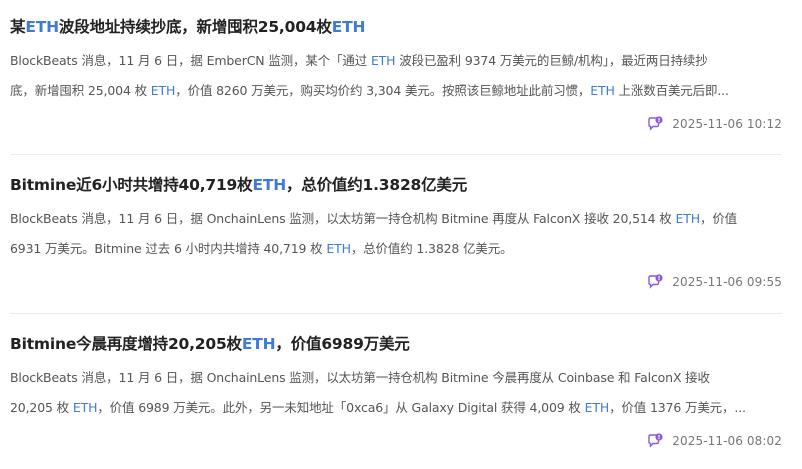 The height and width of the screenshot is (469, 802). What do you see at coordinates (238, 185) in the screenshot?
I see `news-title: Bitmine近6小时共增持40,719枚ETH，总价值约1.3828亿美元` at bounding box center [238, 185].